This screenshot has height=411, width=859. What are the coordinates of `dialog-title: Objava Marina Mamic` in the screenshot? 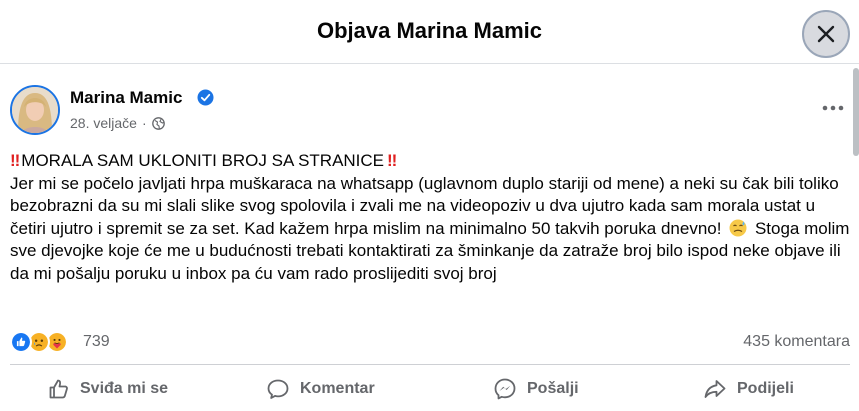 It's located at (429, 30).